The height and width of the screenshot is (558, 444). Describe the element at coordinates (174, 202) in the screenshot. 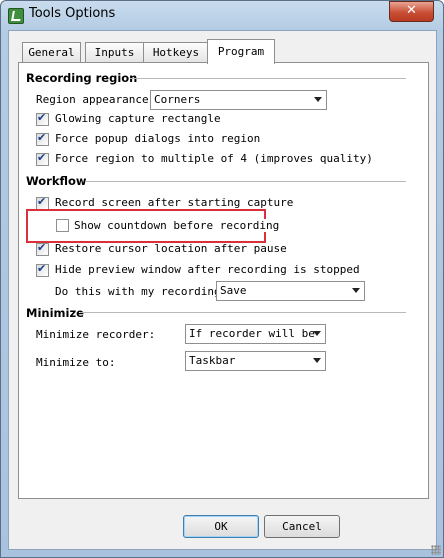

I see `record-after-start-label: Record screen after starting capture` at that location.